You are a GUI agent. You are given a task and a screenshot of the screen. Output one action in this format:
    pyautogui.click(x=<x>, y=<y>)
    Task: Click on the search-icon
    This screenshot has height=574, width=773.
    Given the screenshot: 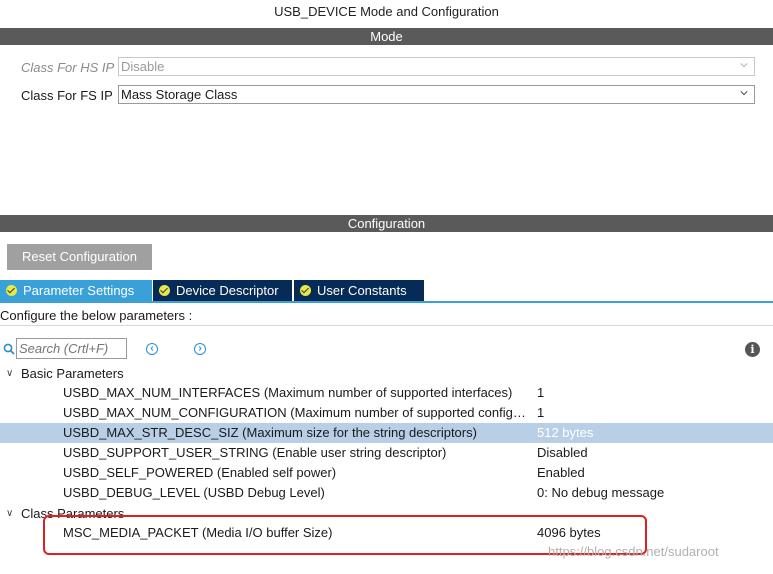 What is the action you would take?
    pyautogui.click(x=9, y=349)
    